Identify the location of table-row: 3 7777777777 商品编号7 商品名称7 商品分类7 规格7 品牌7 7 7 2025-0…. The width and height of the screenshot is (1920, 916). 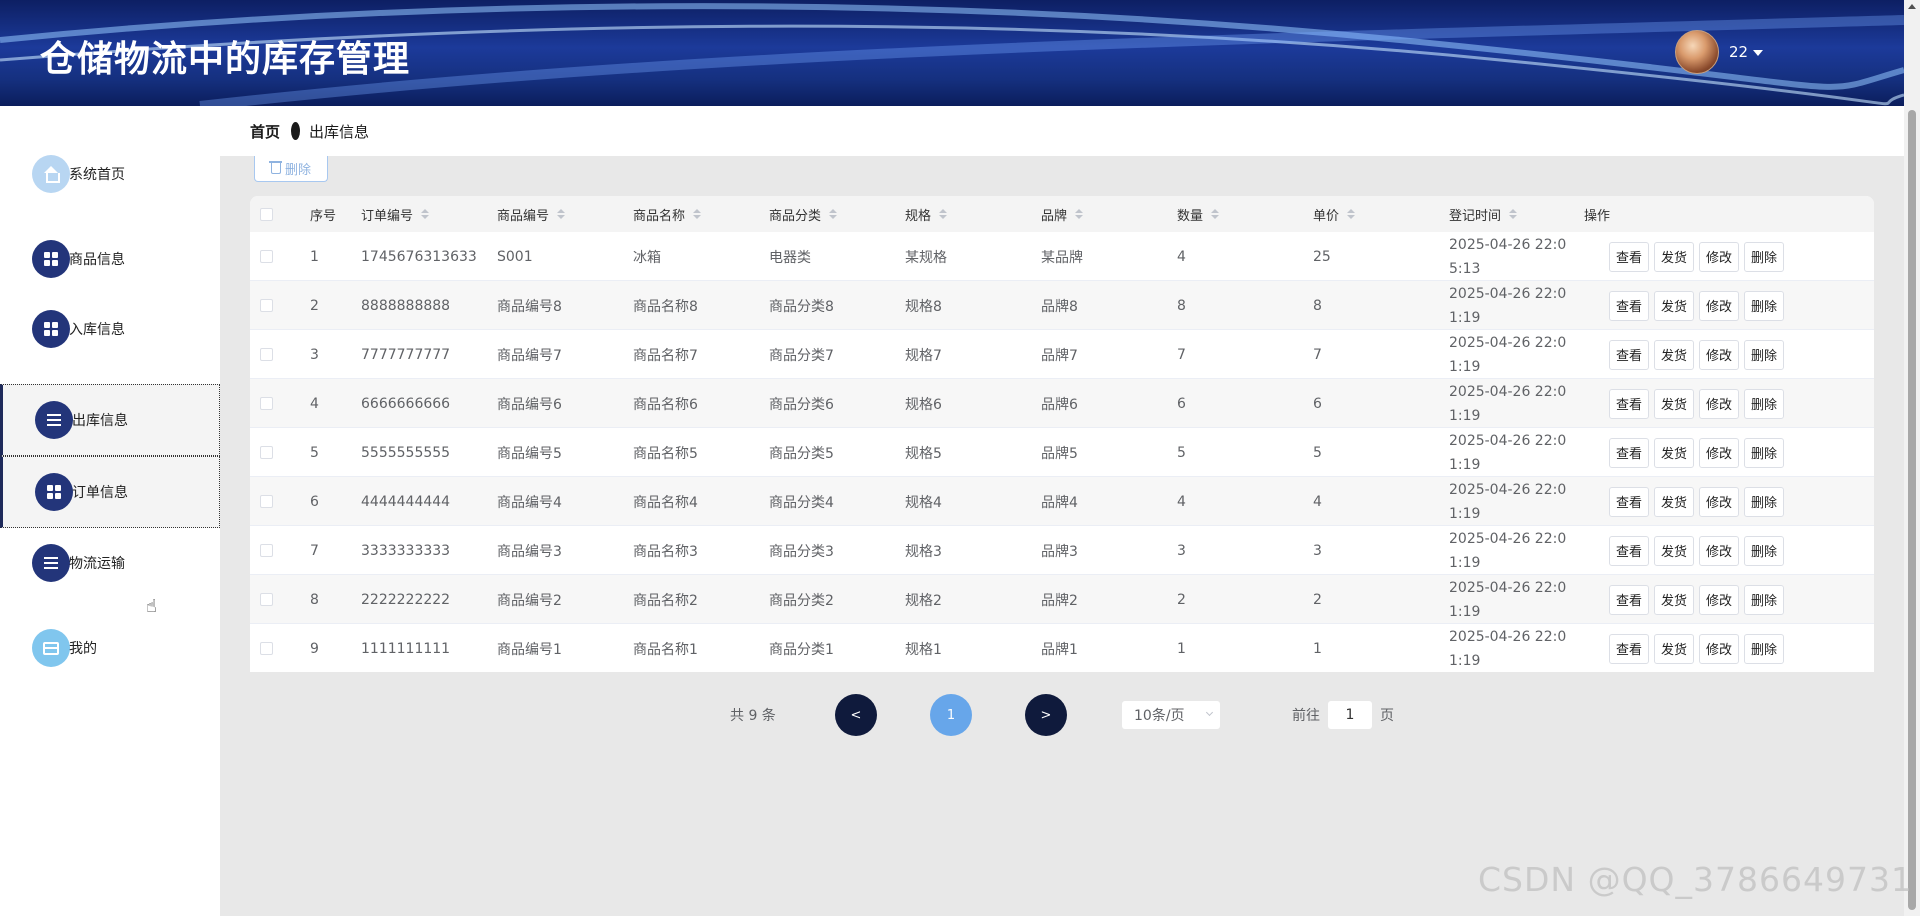
(1062, 354).